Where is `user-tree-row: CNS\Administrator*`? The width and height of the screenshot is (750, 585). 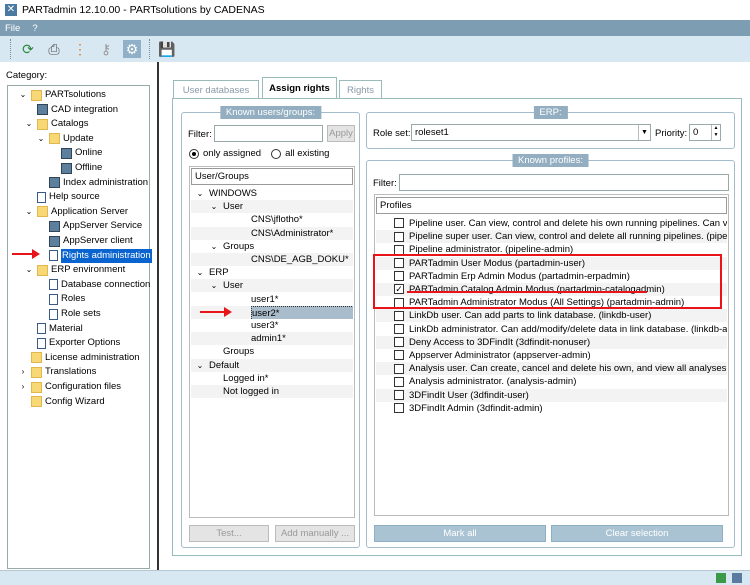 user-tree-row: CNS\Administrator* is located at coordinates (272, 233).